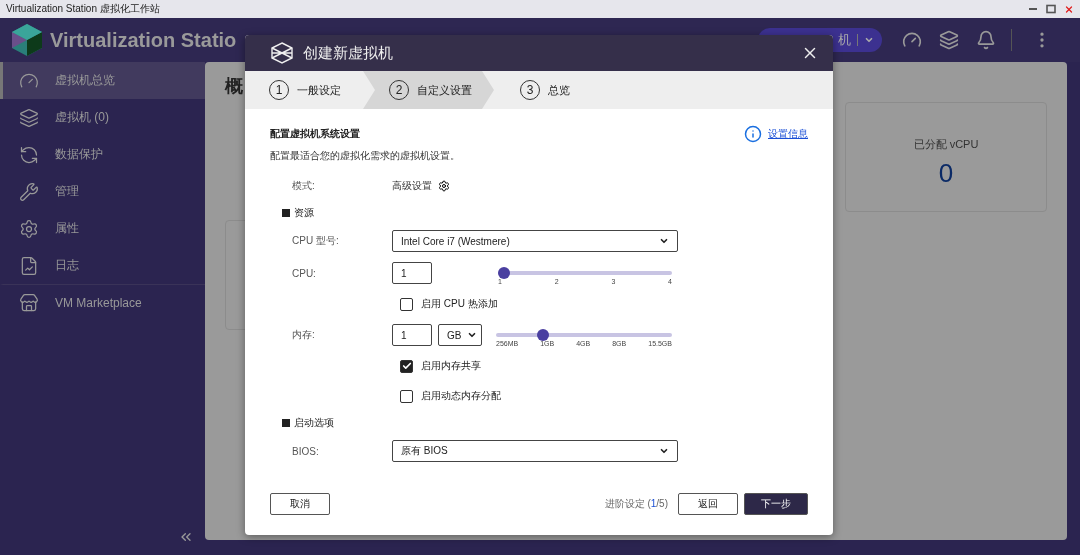 The height and width of the screenshot is (555, 1080). I want to click on checkbox-label: 启用内存共享, so click(451, 366).